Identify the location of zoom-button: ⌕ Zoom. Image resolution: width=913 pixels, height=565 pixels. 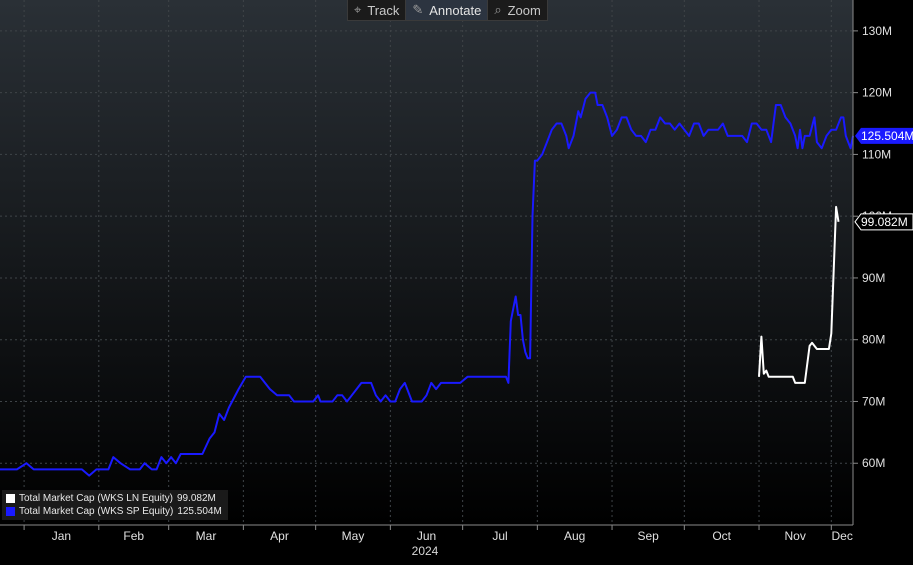
(517, 10).